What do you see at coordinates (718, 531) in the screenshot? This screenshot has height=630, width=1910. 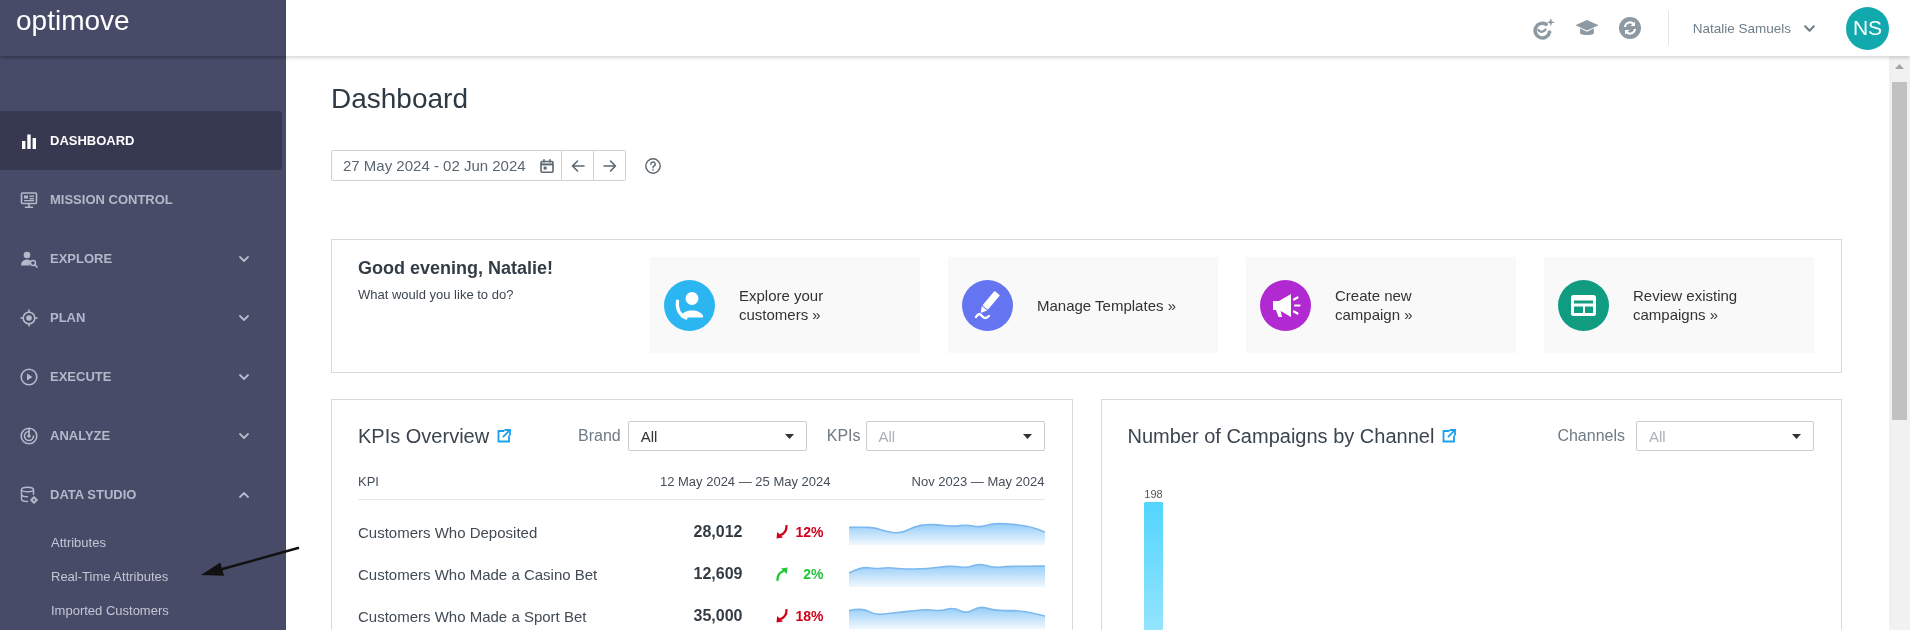 I see `kpi-value: 28,012` at bounding box center [718, 531].